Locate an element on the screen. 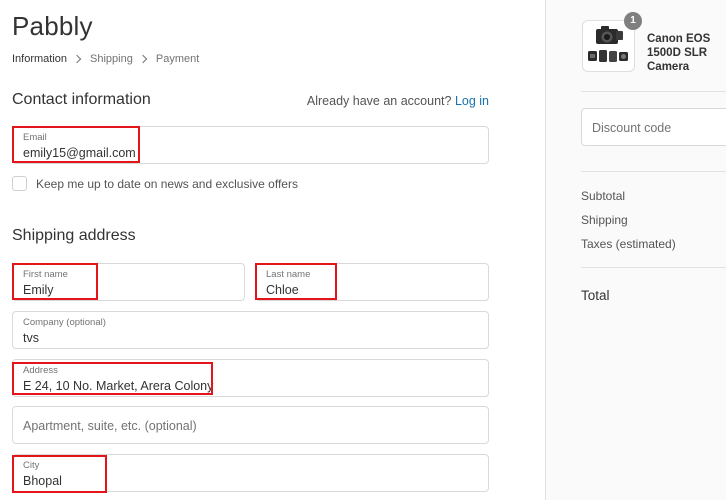  apartment-placeholder: Apartment, suite, etc. (optional) is located at coordinates (110, 426).